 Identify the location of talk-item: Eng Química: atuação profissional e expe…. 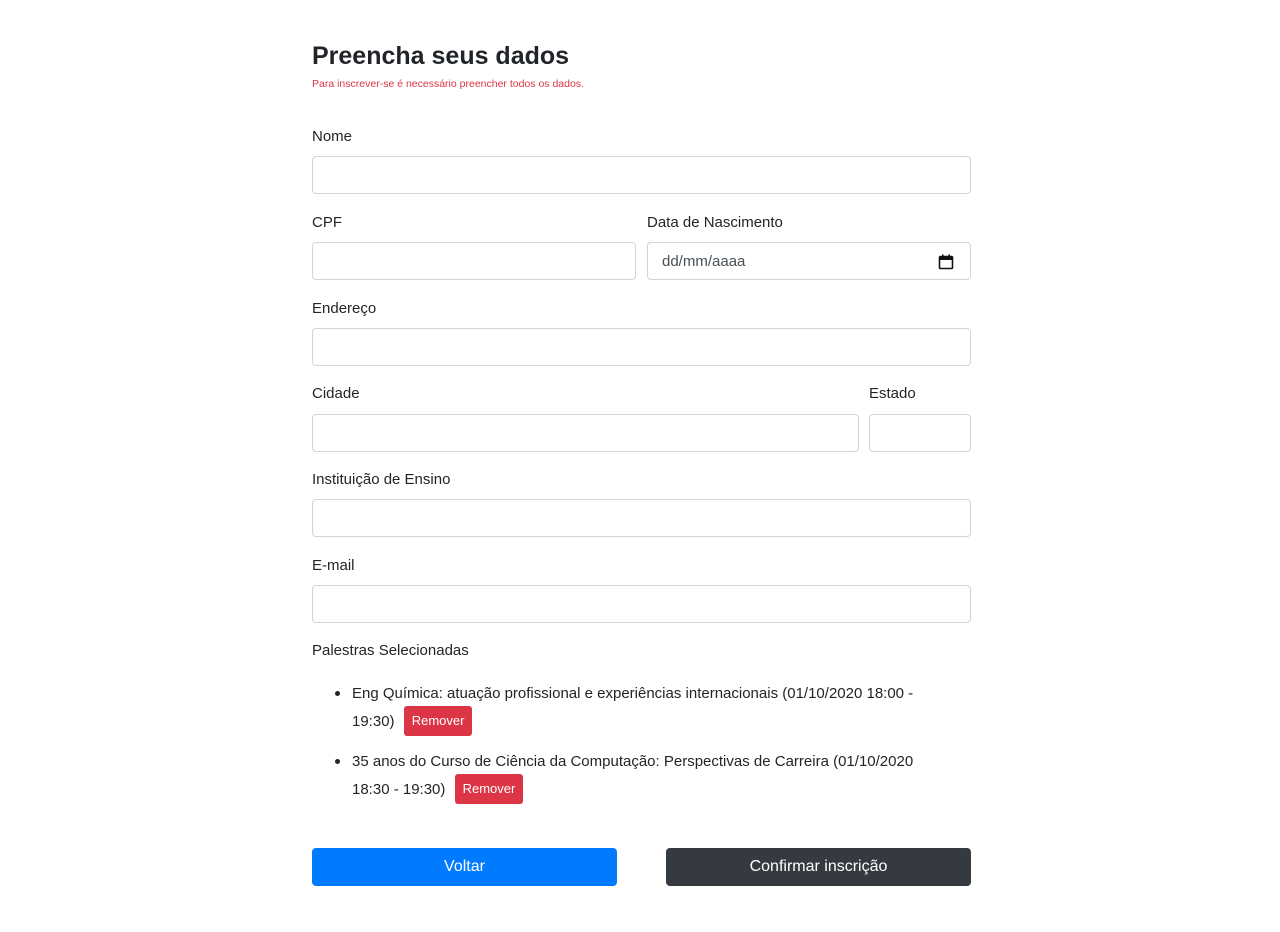
(641, 708).